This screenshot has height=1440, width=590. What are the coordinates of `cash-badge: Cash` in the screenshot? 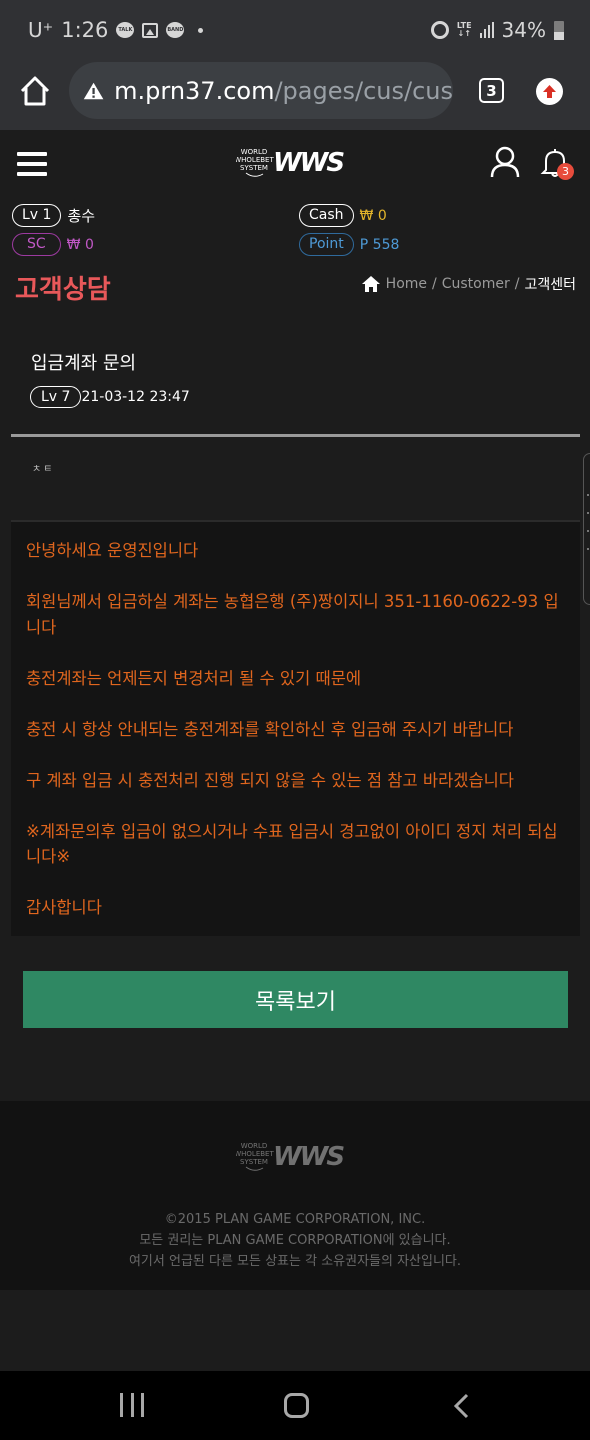 It's located at (326, 215).